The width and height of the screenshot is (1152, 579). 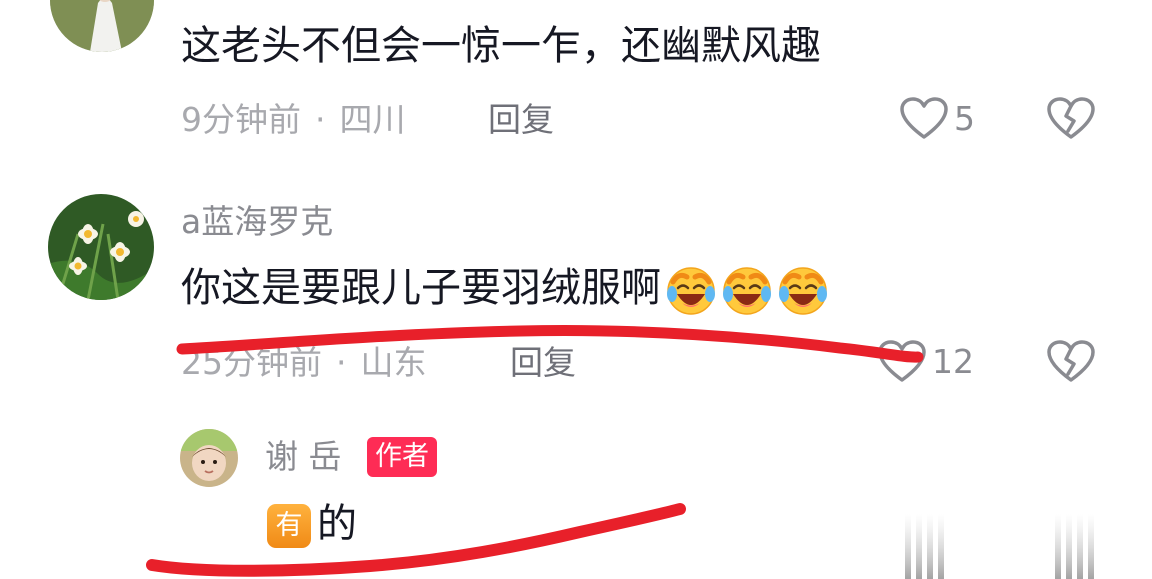 I want to click on reply-username: 谢 岳, so click(x=303, y=457).